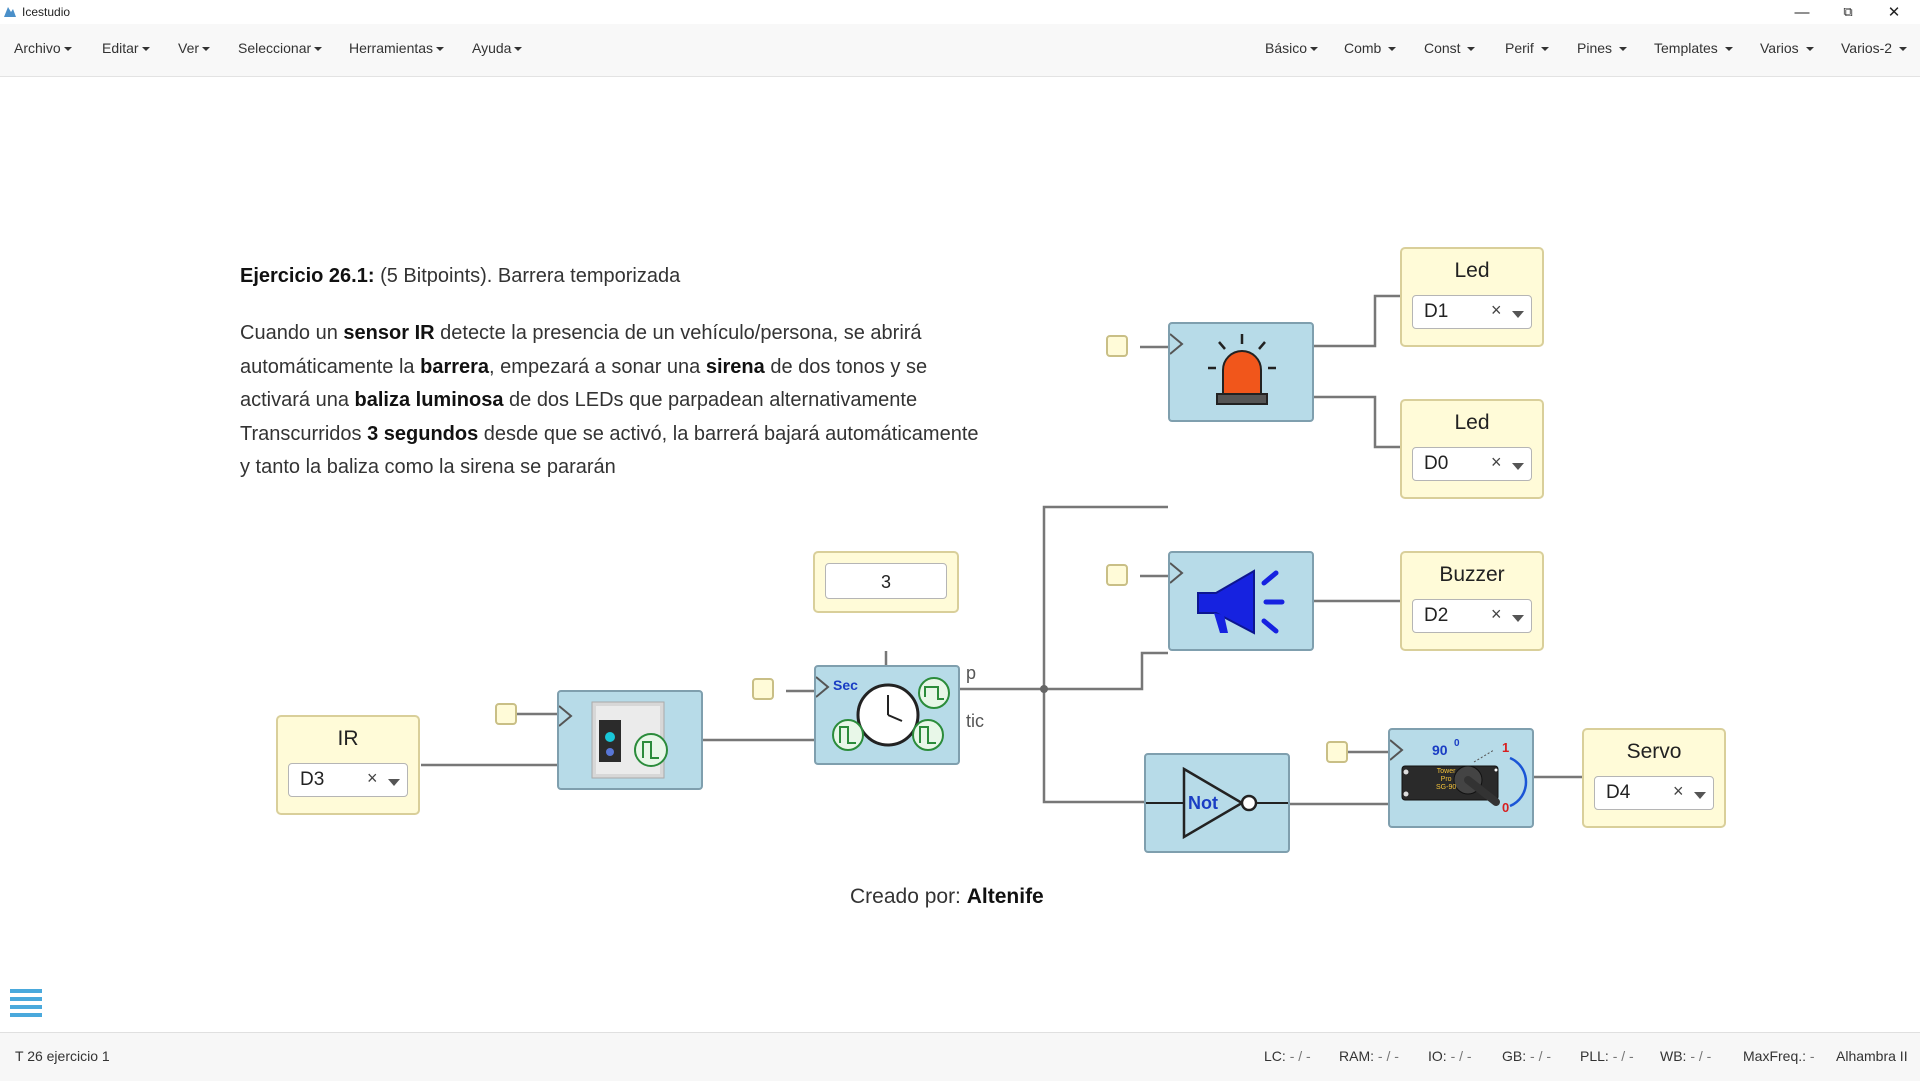  I want to click on alarm-light-icon, so click(1222, 369).